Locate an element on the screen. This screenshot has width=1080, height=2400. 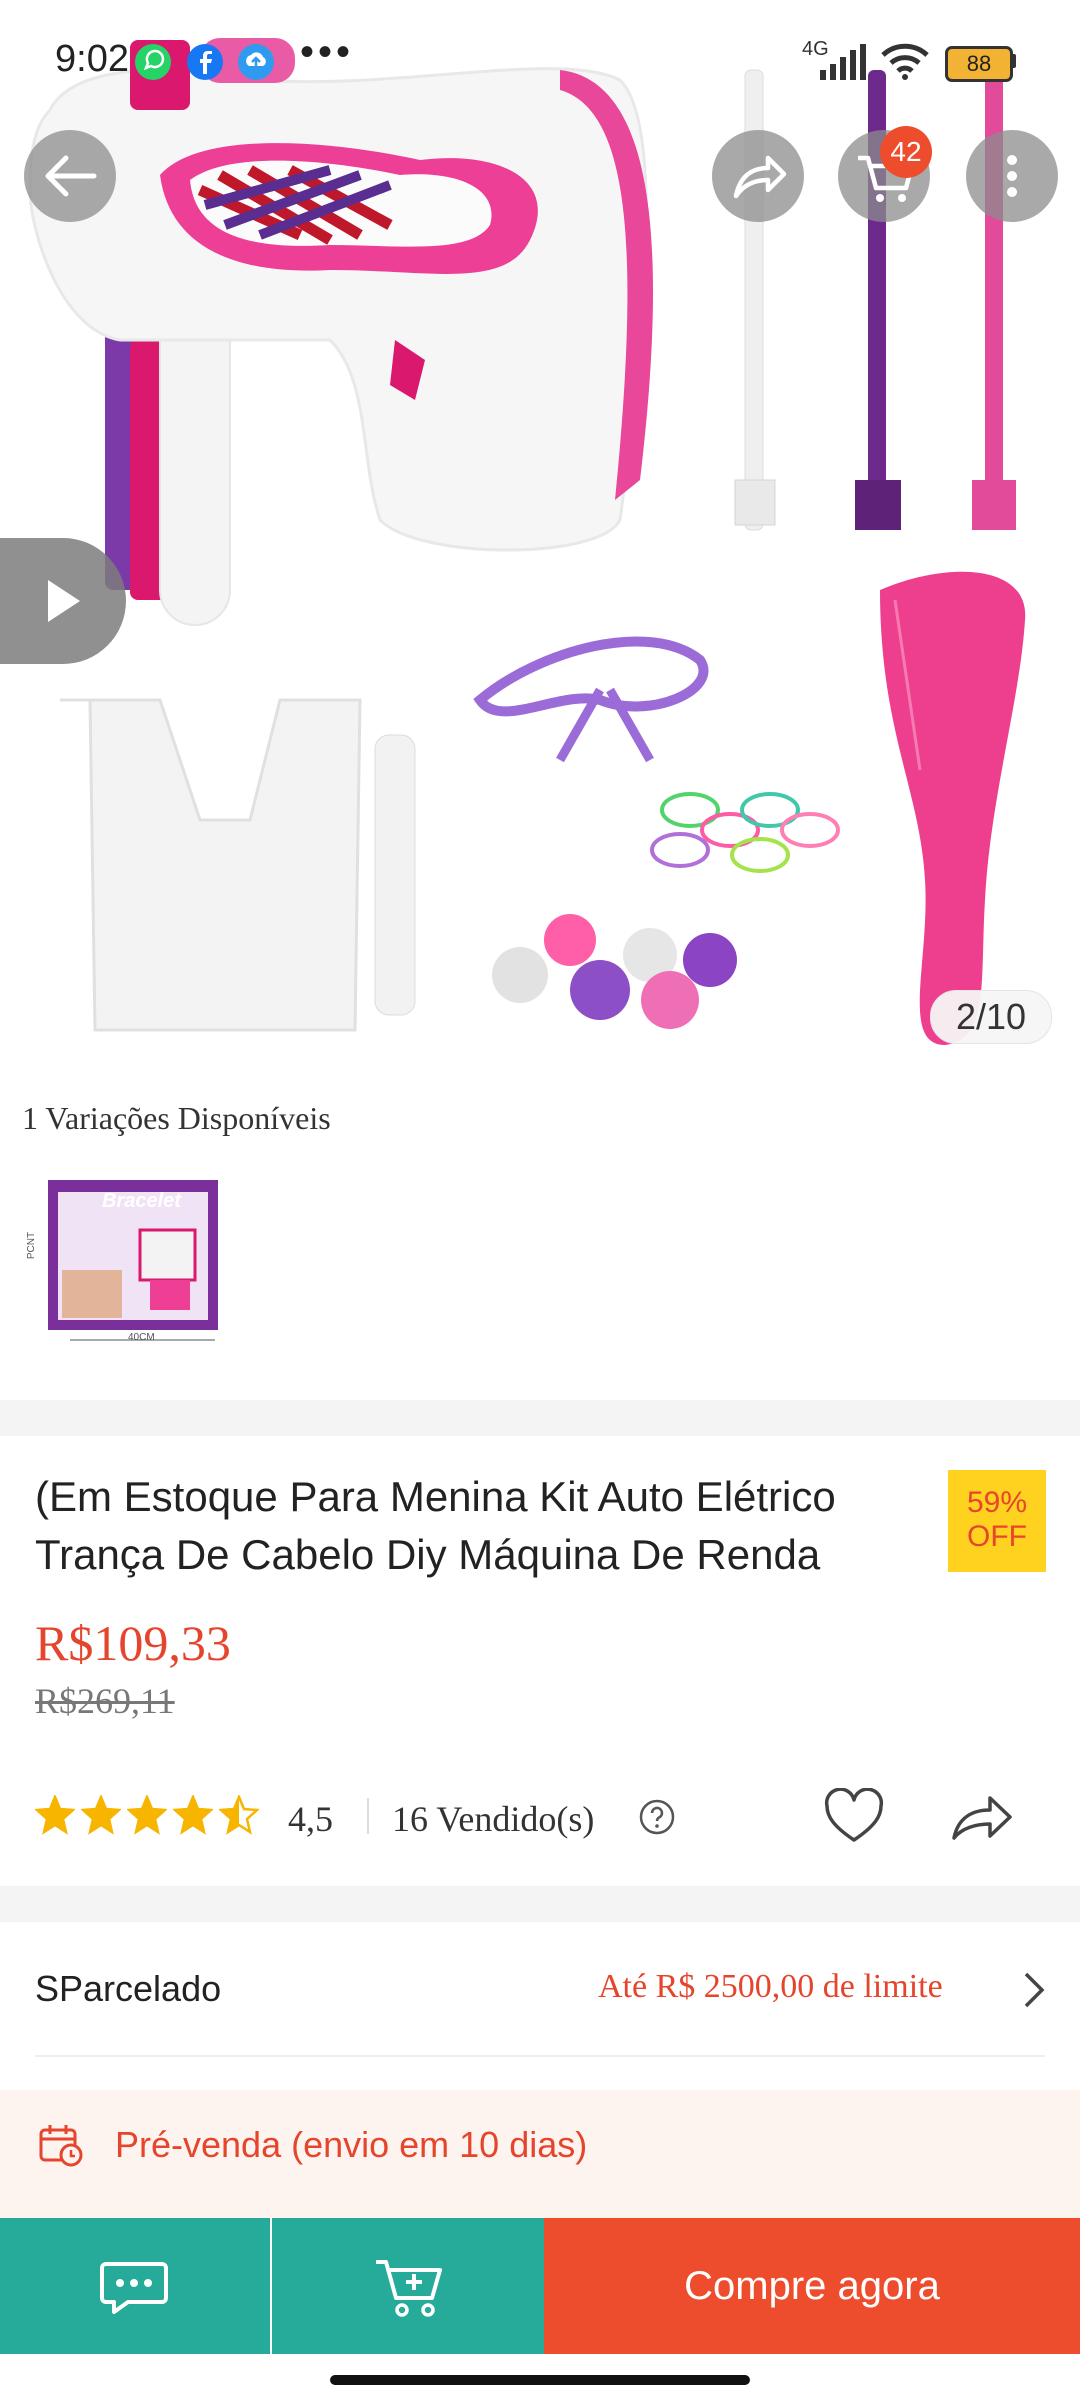
installment-label: SParcelado is located at coordinates (128, 1988).